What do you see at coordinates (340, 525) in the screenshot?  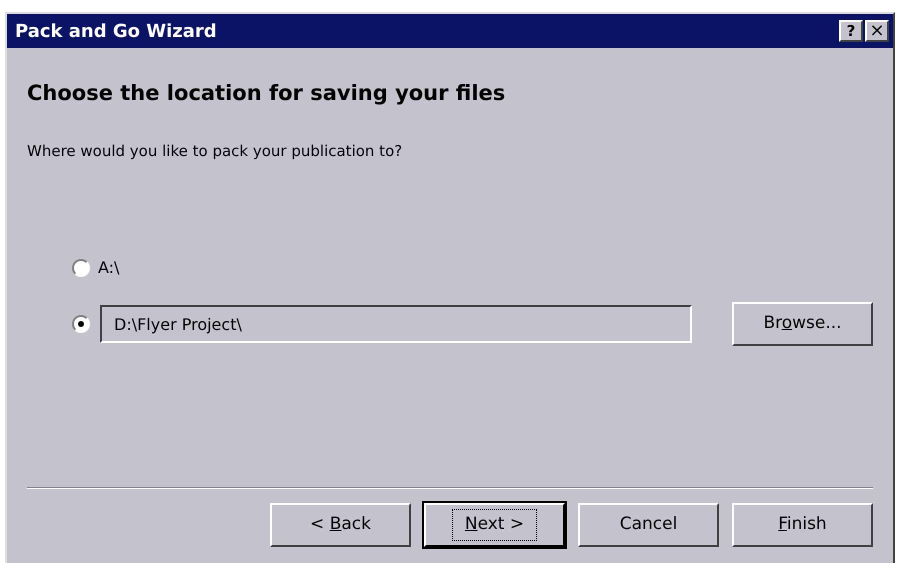 I see `wizard-button: < Back` at bounding box center [340, 525].